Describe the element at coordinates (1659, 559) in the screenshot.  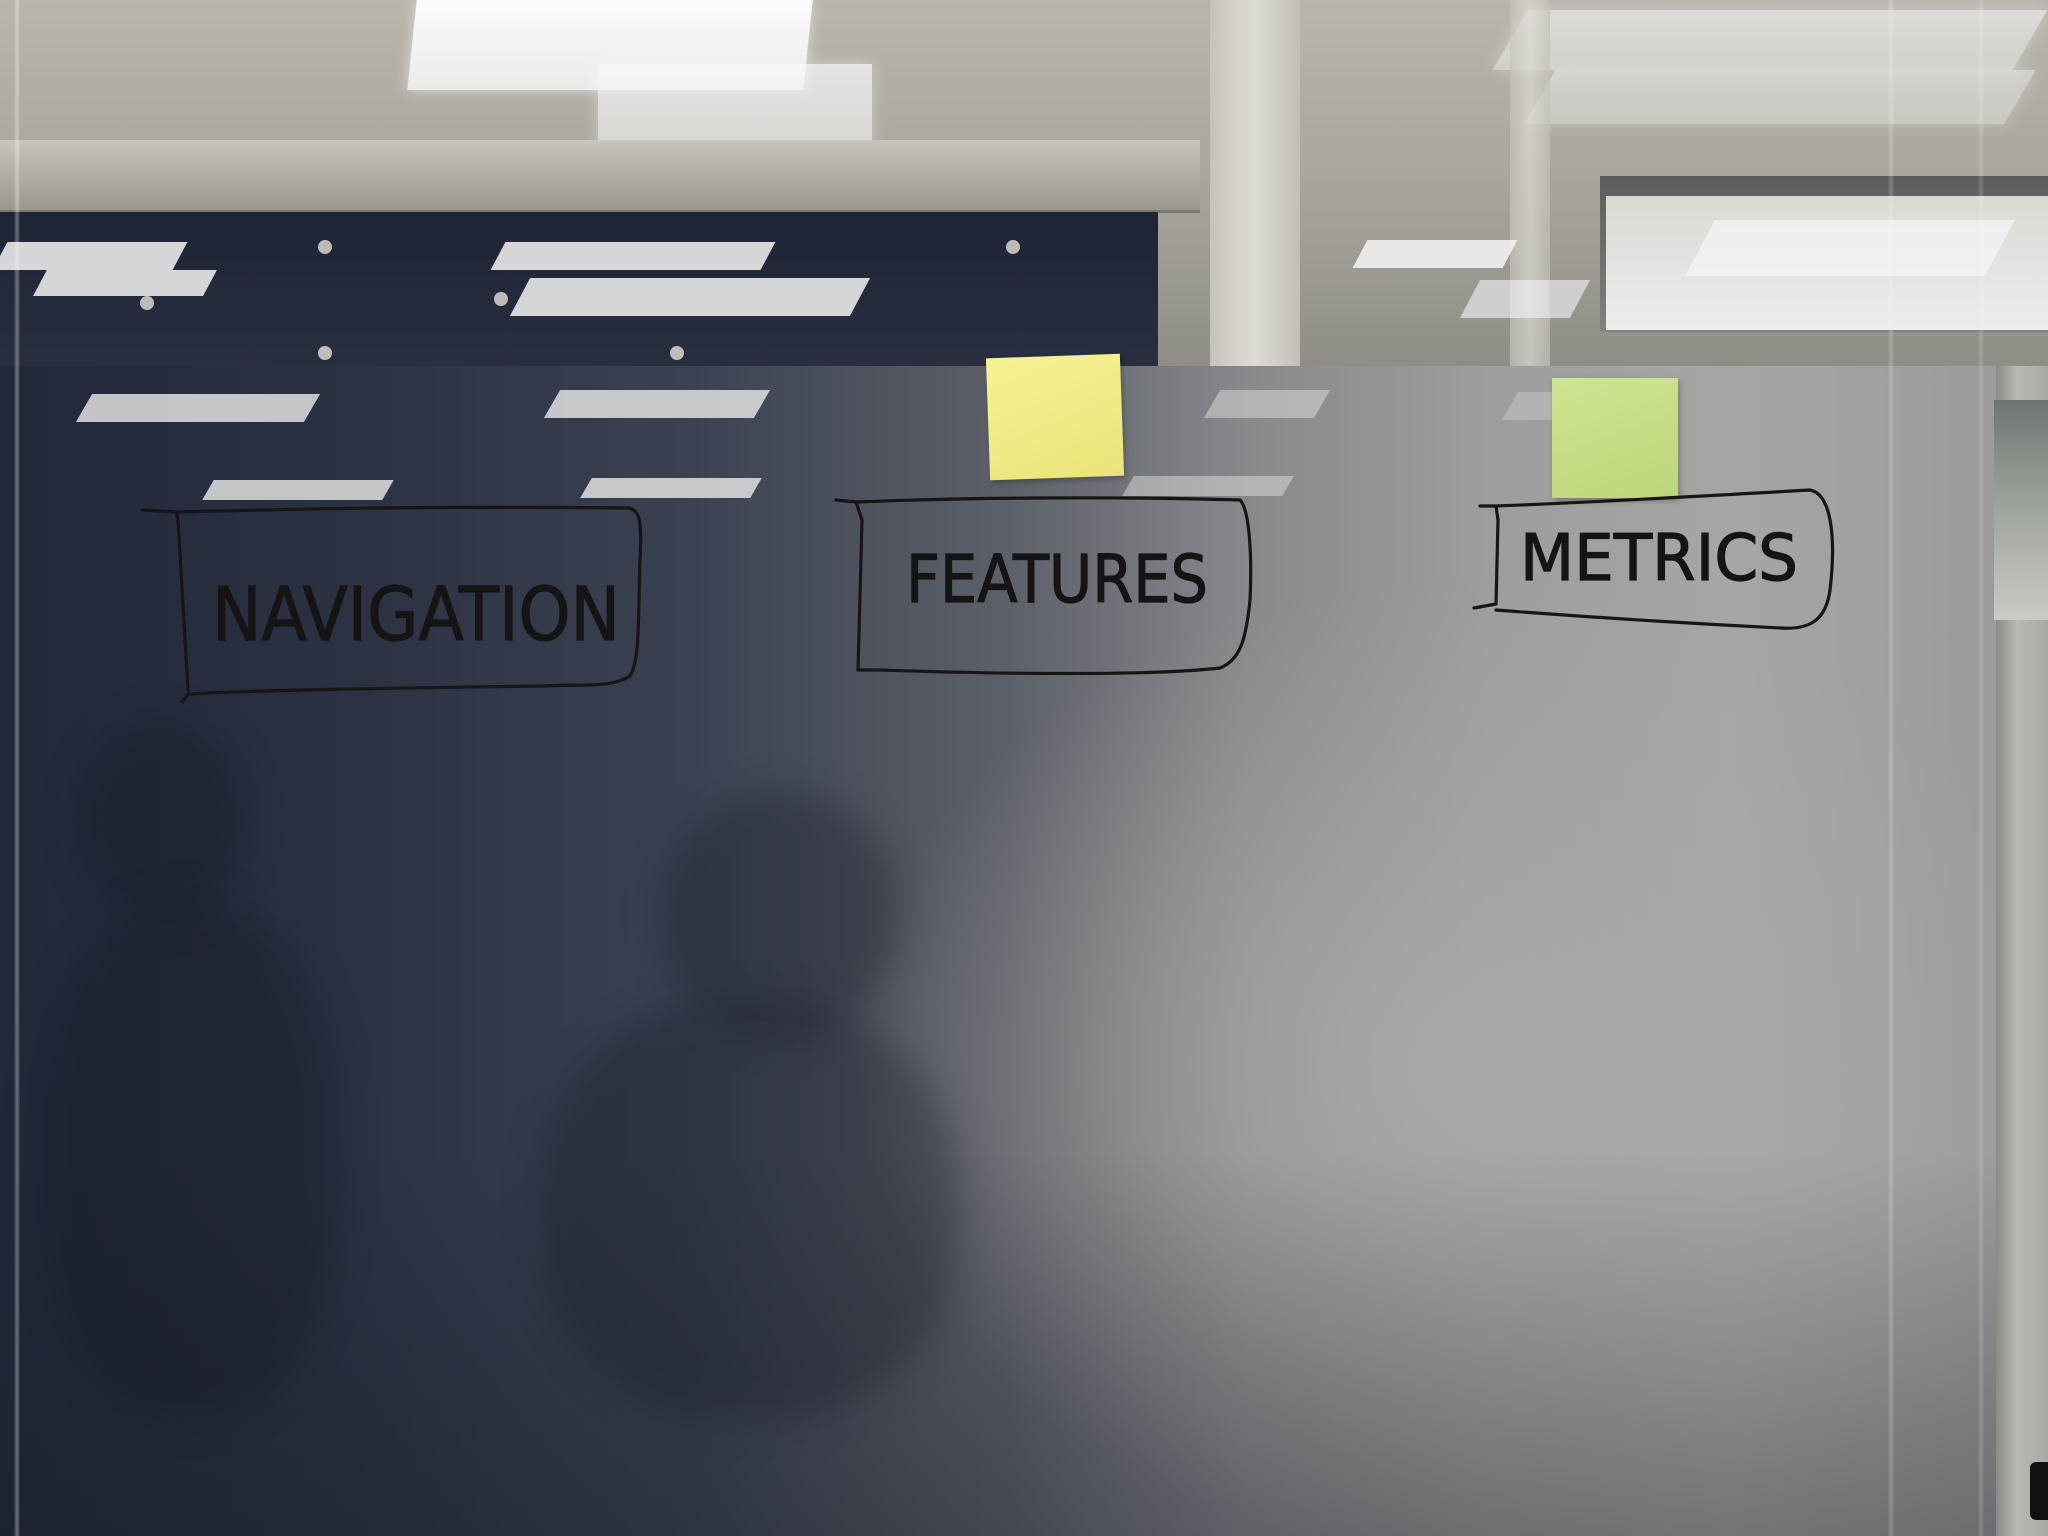
I see `column-header-metrics: METRICS` at that location.